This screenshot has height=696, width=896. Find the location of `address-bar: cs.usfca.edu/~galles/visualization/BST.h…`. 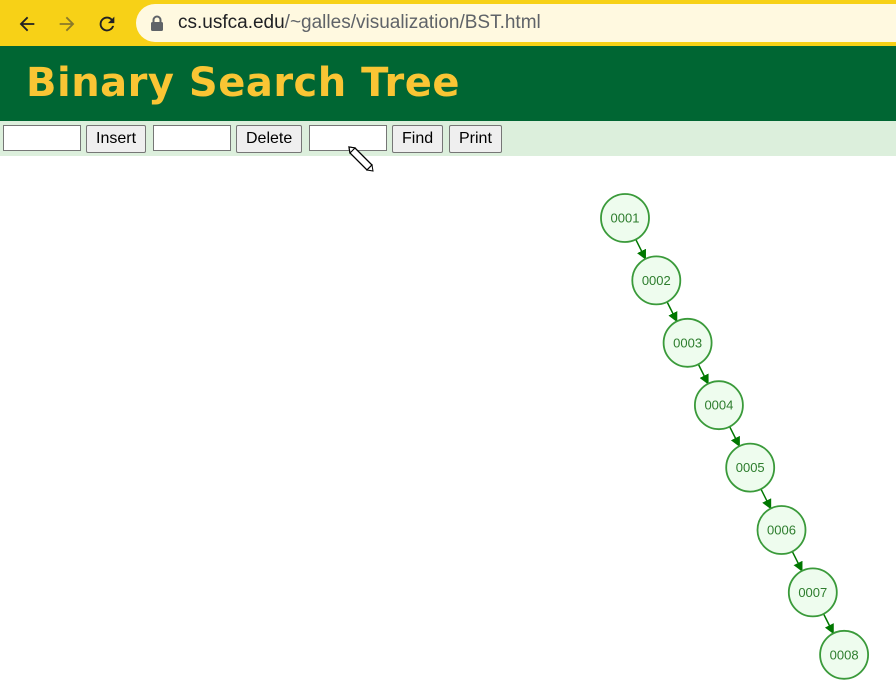

address-bar: cs.usfca.edu/~galles/visualization/BST.h… is located at coordinates (516, 23).